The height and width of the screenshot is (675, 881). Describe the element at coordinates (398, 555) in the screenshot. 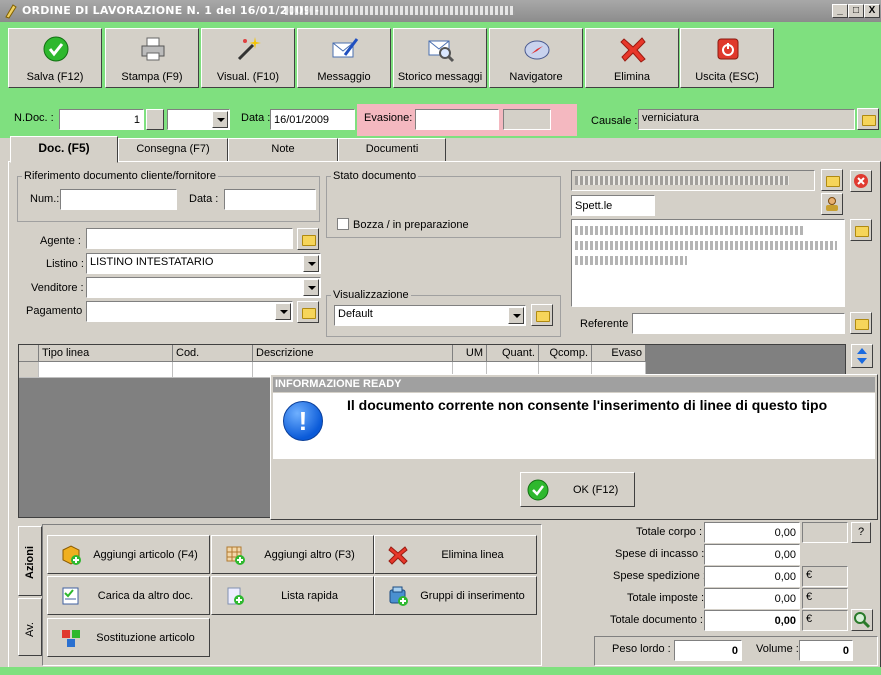

I see `delete-line-icon` at that location.